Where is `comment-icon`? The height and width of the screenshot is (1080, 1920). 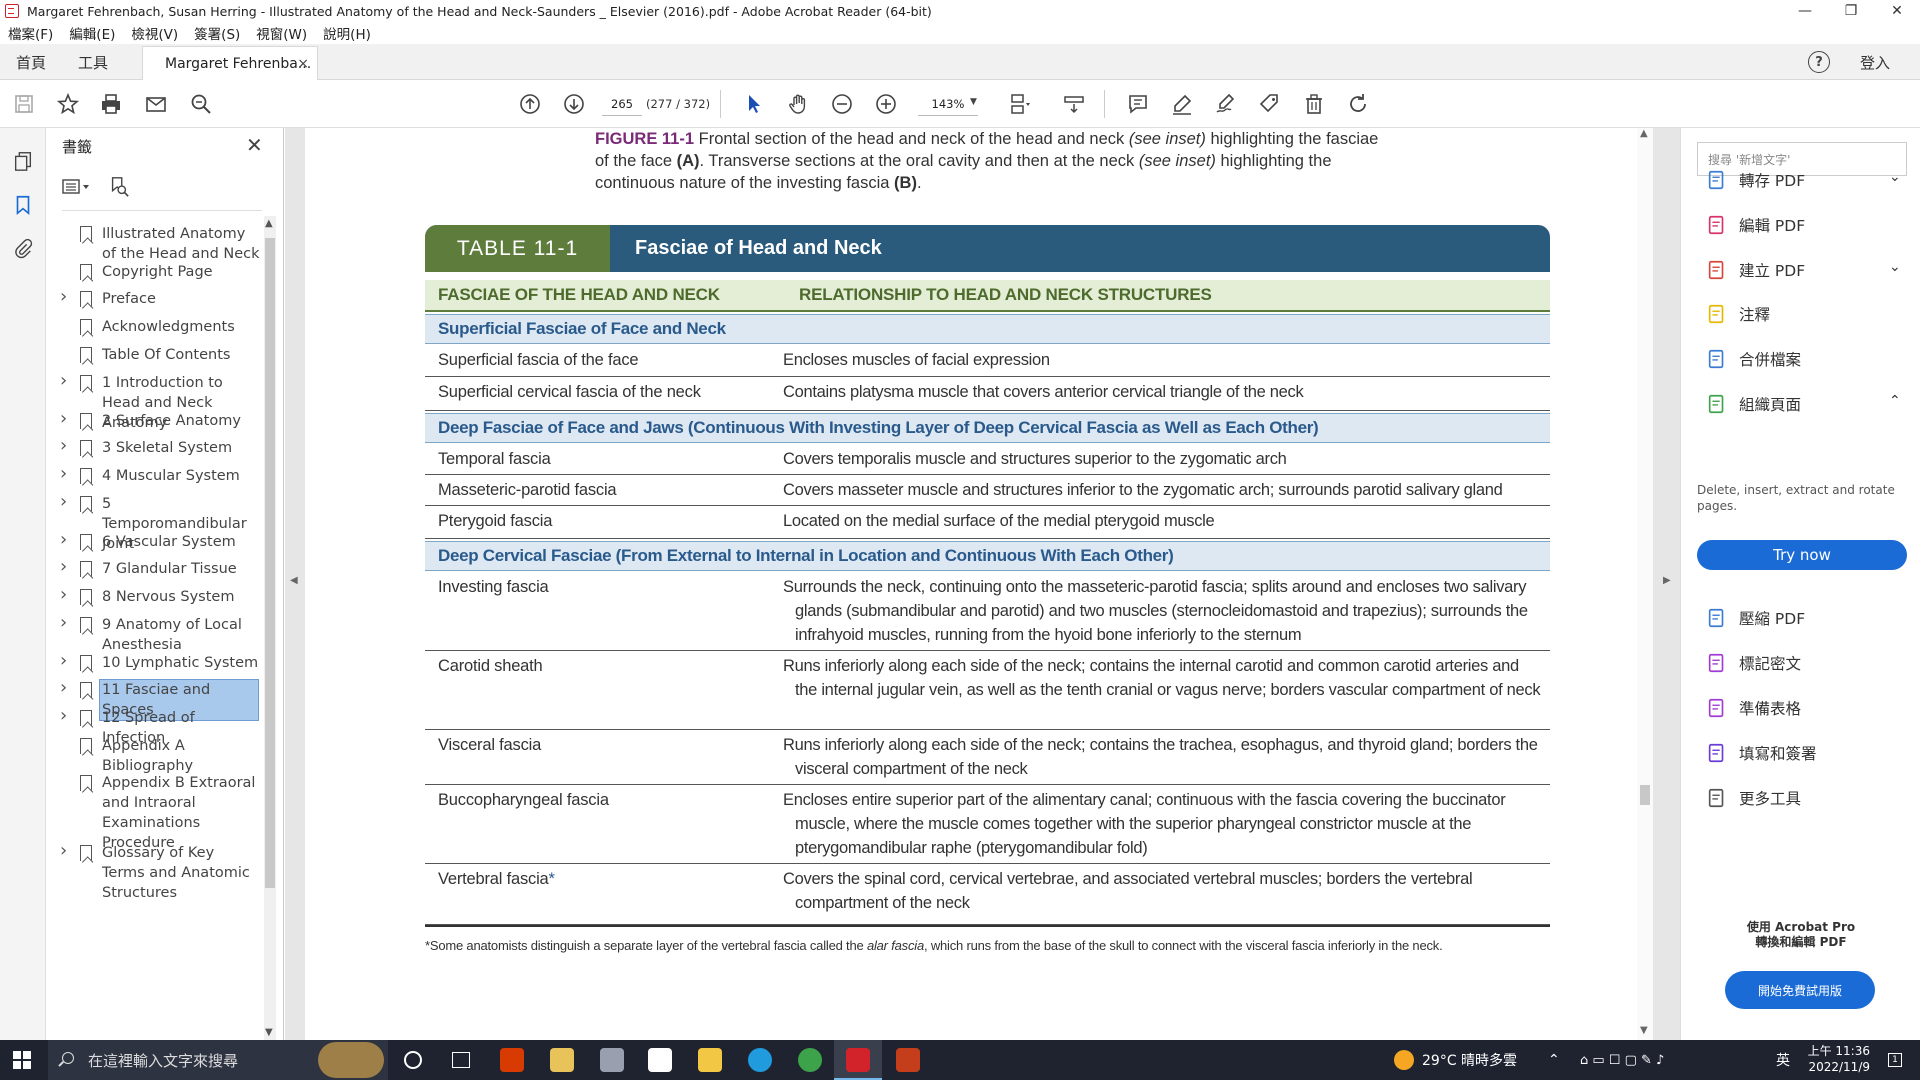
comment-icon is located at coordinates (1138, 104).